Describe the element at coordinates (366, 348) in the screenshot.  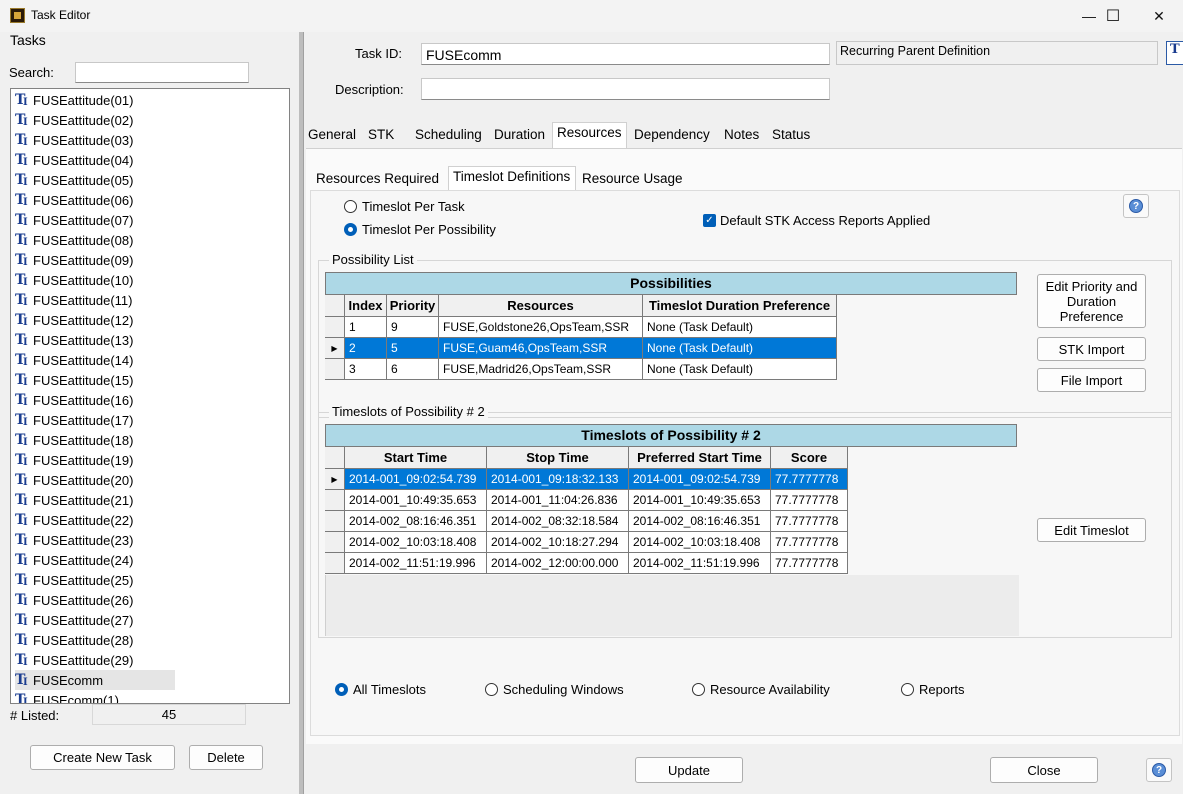
I see `grid-cell: 2` at that location.